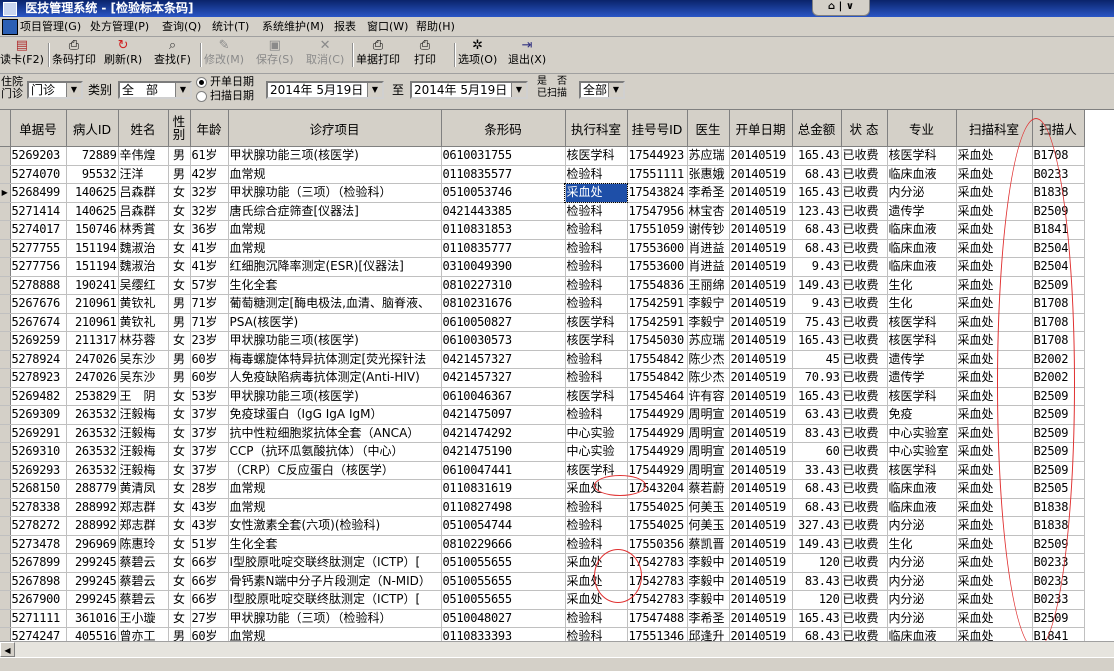  What do you see at coordinates (119, 26) in the screenshot?
I see `menu-item: 处方管理(P)` at bounding box center [119, 26].